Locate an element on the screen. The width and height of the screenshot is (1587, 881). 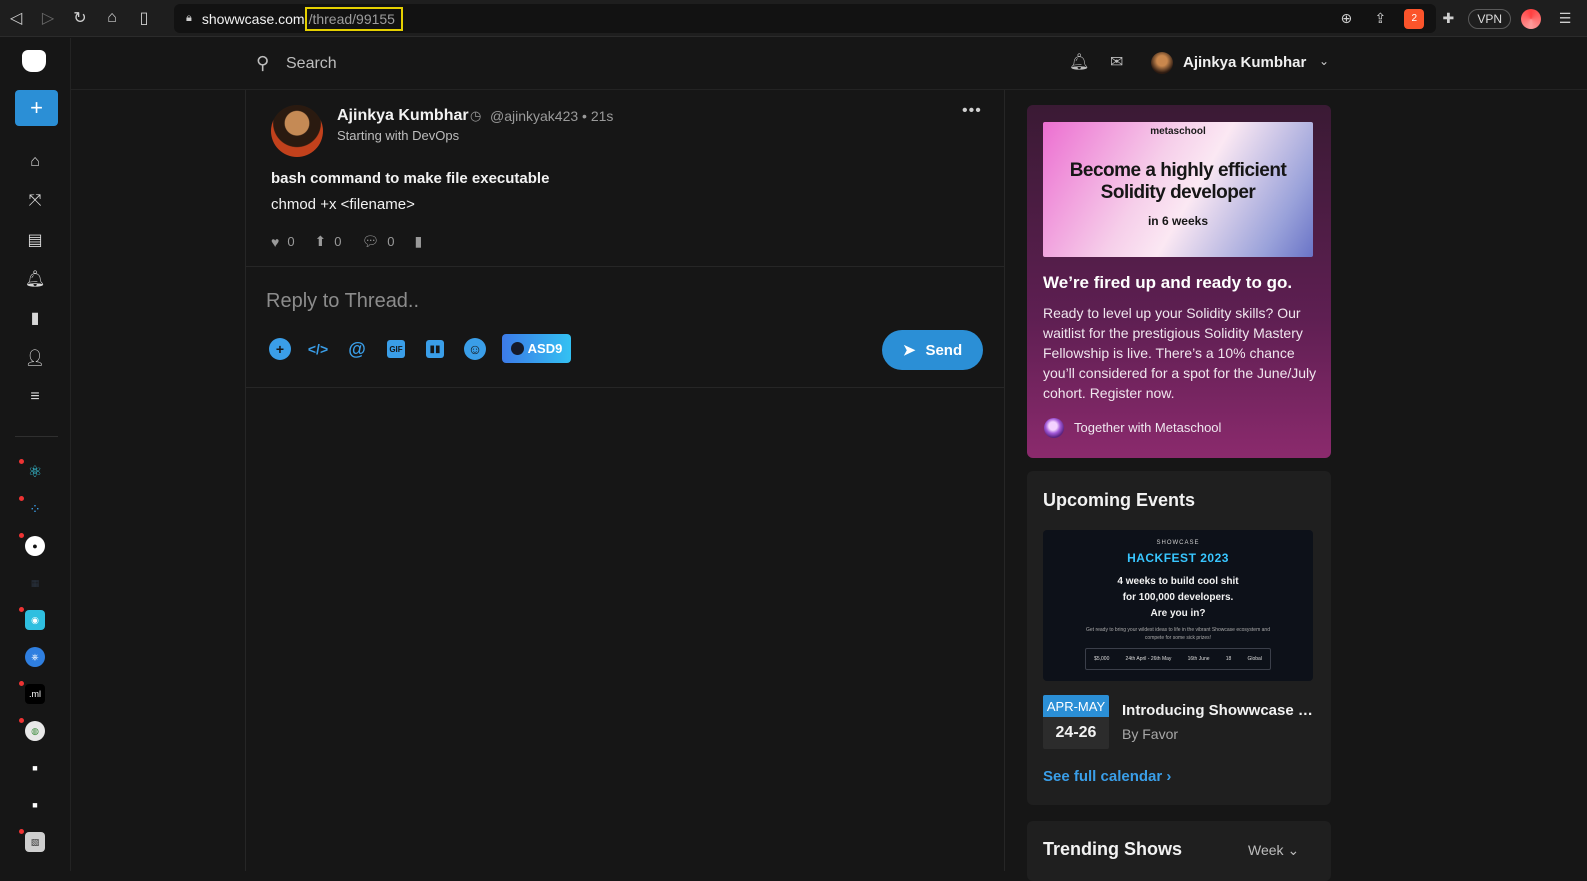
event-dates: 24th April - 26th May is located at coordinates (1148, 659).